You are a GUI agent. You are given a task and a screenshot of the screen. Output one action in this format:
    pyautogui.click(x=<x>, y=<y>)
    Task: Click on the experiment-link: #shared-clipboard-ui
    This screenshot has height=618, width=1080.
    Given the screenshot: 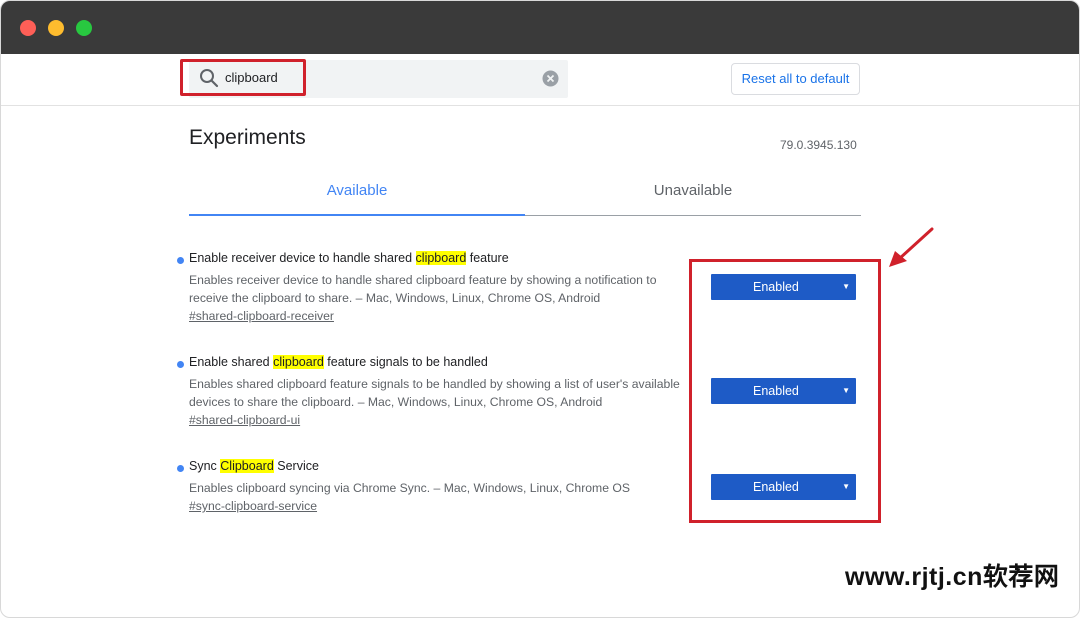 What is the action you would take?
    pyautogui.click(x=244, y=420)
    